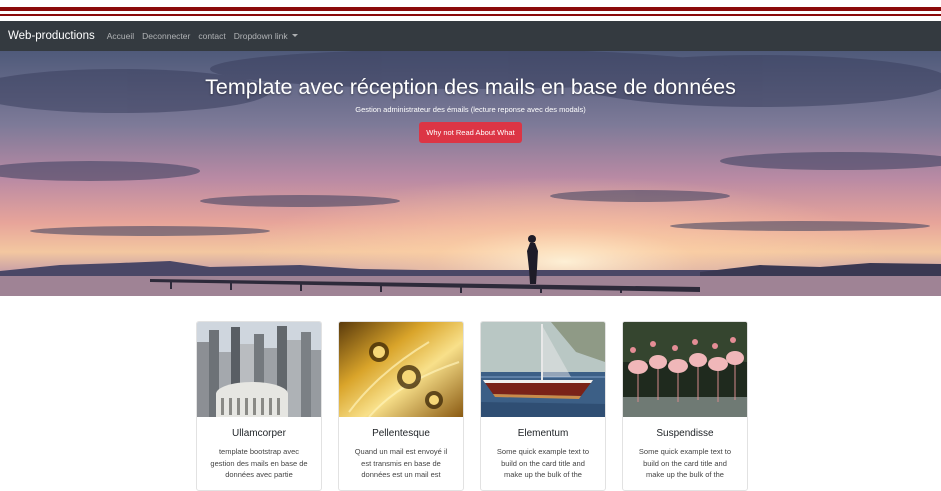 The height and width of the screenshot is (491, 941). Describe the element at coordinates (470, 132) in the screenshot. I see `hero-read-more-button: Why not Read About What` at that location.